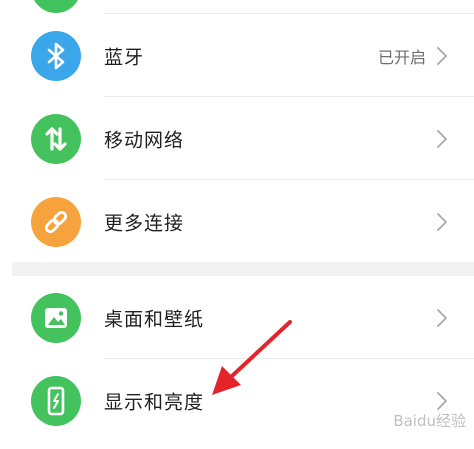  Describe the element at coordinates (401, 57) in the screenshot. I see `status-text: 已开启` at that location.